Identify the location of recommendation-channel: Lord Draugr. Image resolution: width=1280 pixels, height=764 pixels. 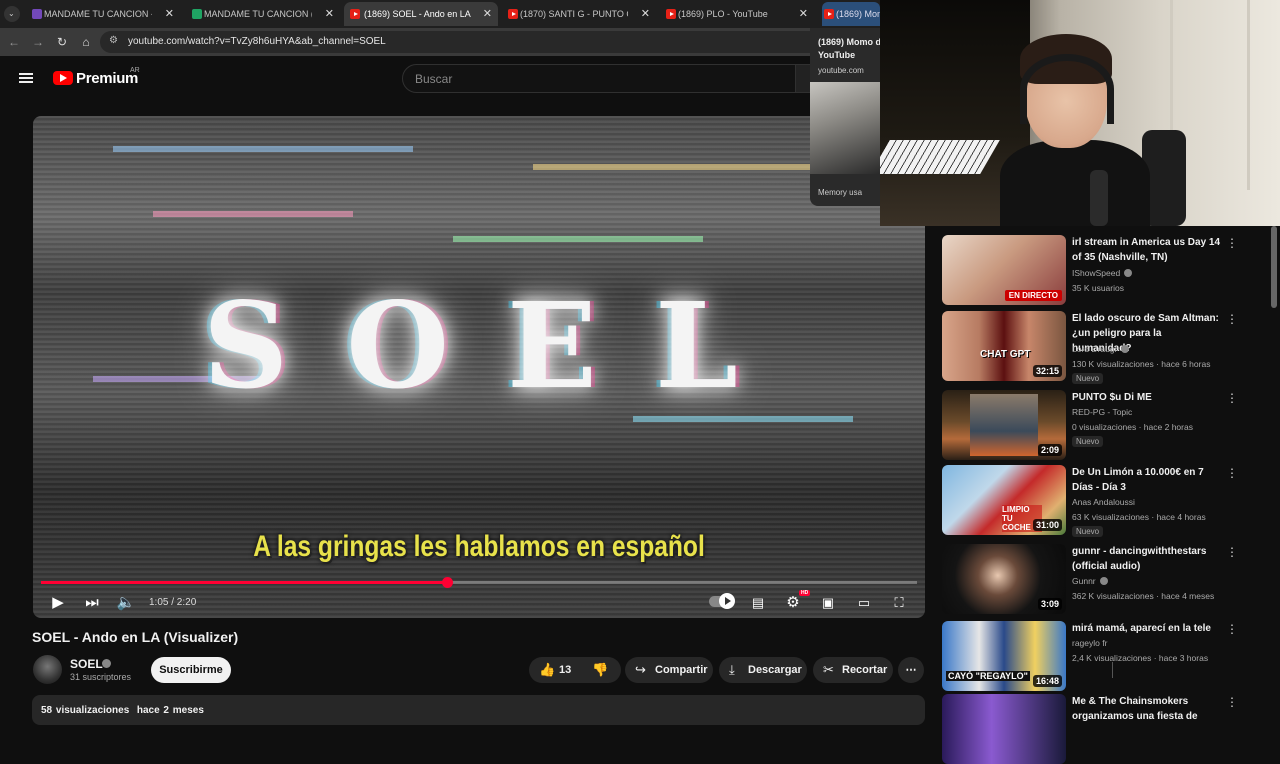
(1101, 349).